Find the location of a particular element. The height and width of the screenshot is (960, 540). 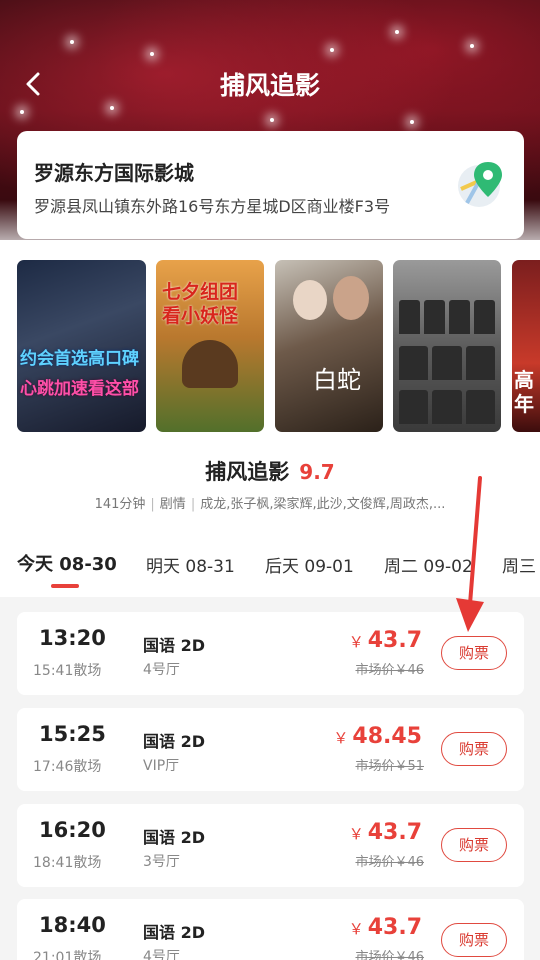

map-button is located at coordinates (482, 184).